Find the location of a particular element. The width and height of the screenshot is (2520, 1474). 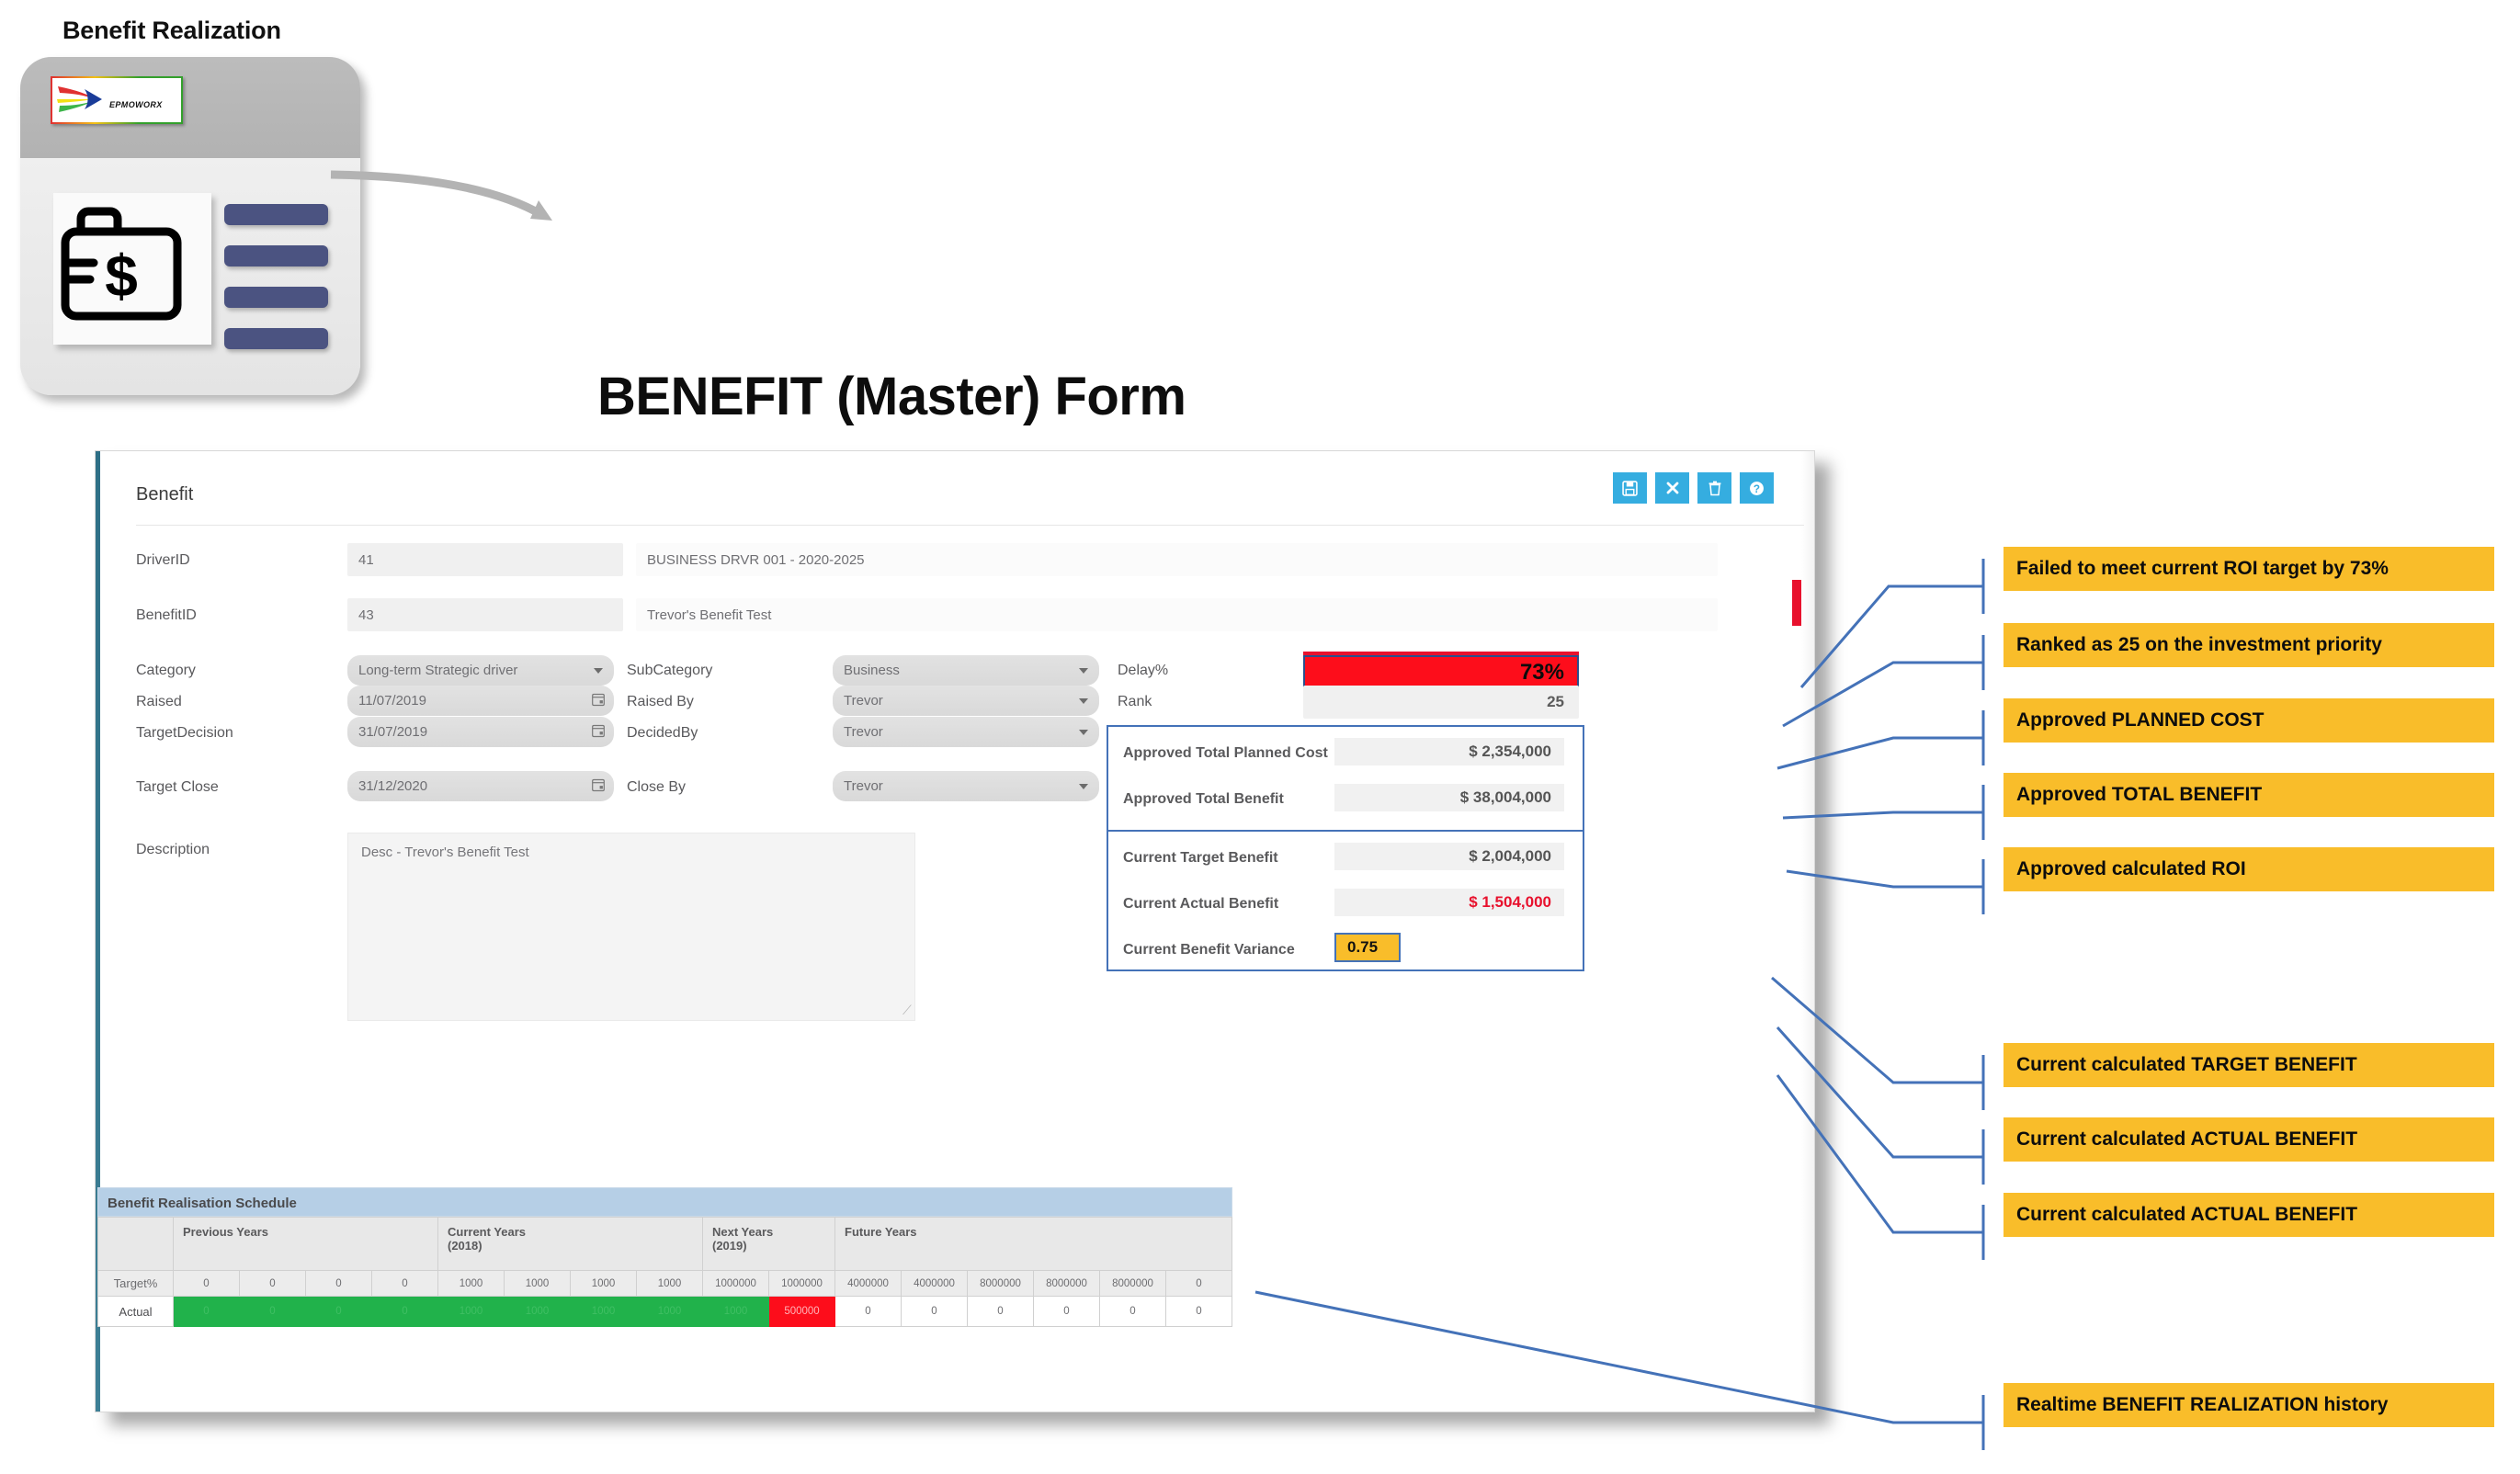

help-button: ? is located at coordinates (1757, 488).